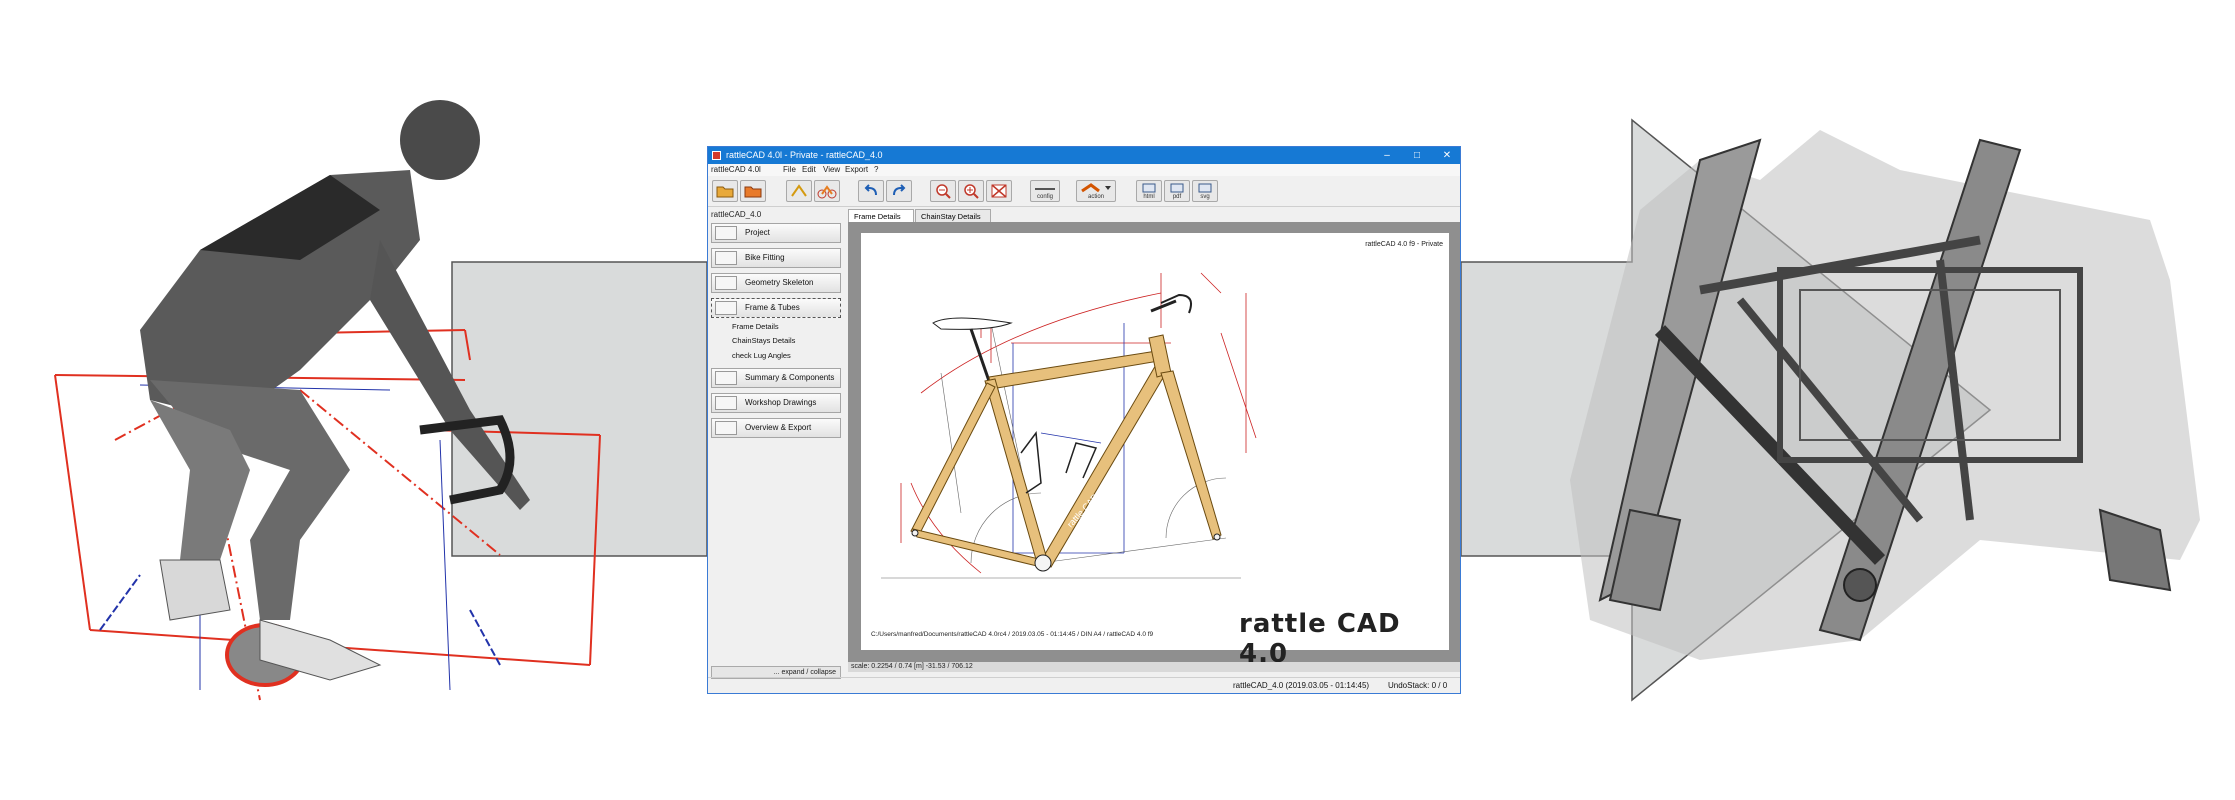  Describe the element at coordinates (776, 233) in the screenshot. I see `nav-project: Project` at that location.